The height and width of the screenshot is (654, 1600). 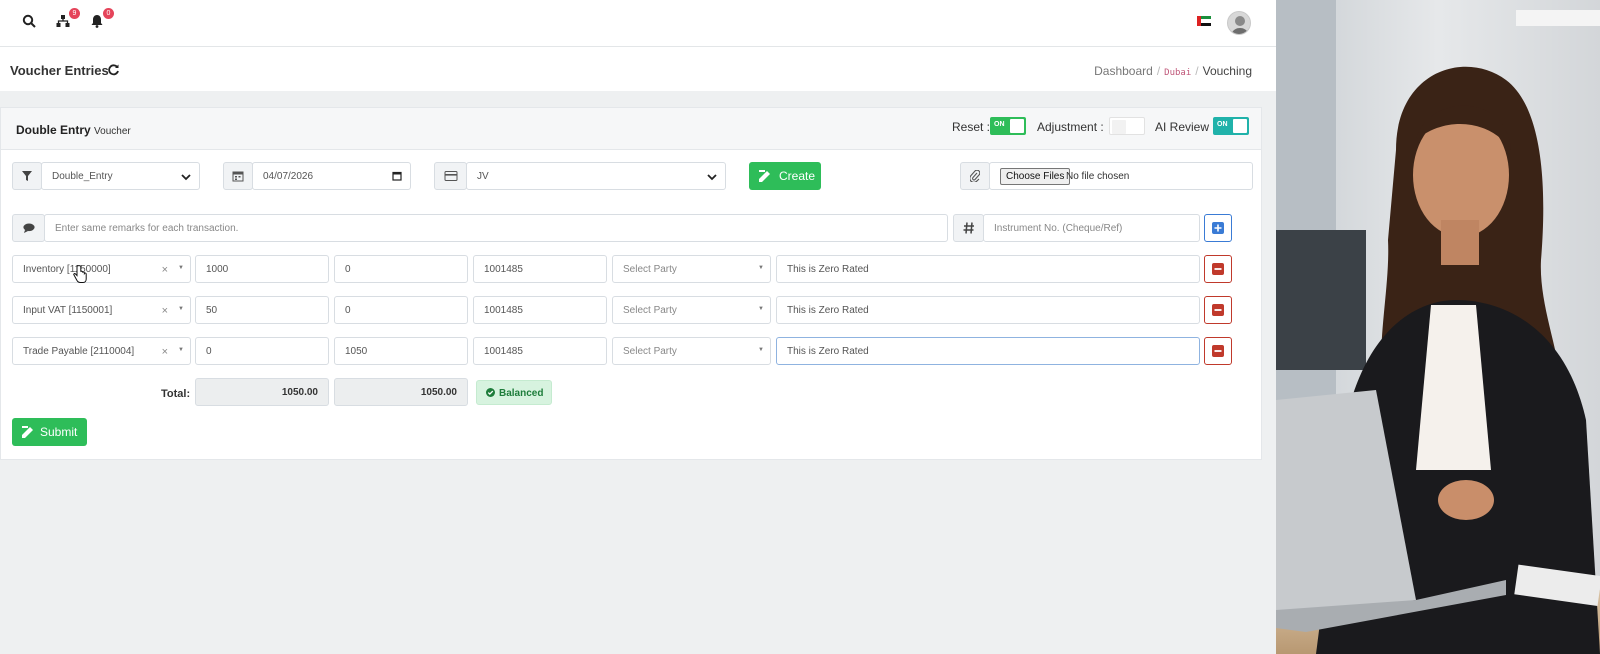 What do you see at coordinates (975, 176) in the screenshot?
I see `paperclip-icon` at bounding box center [975, 176].